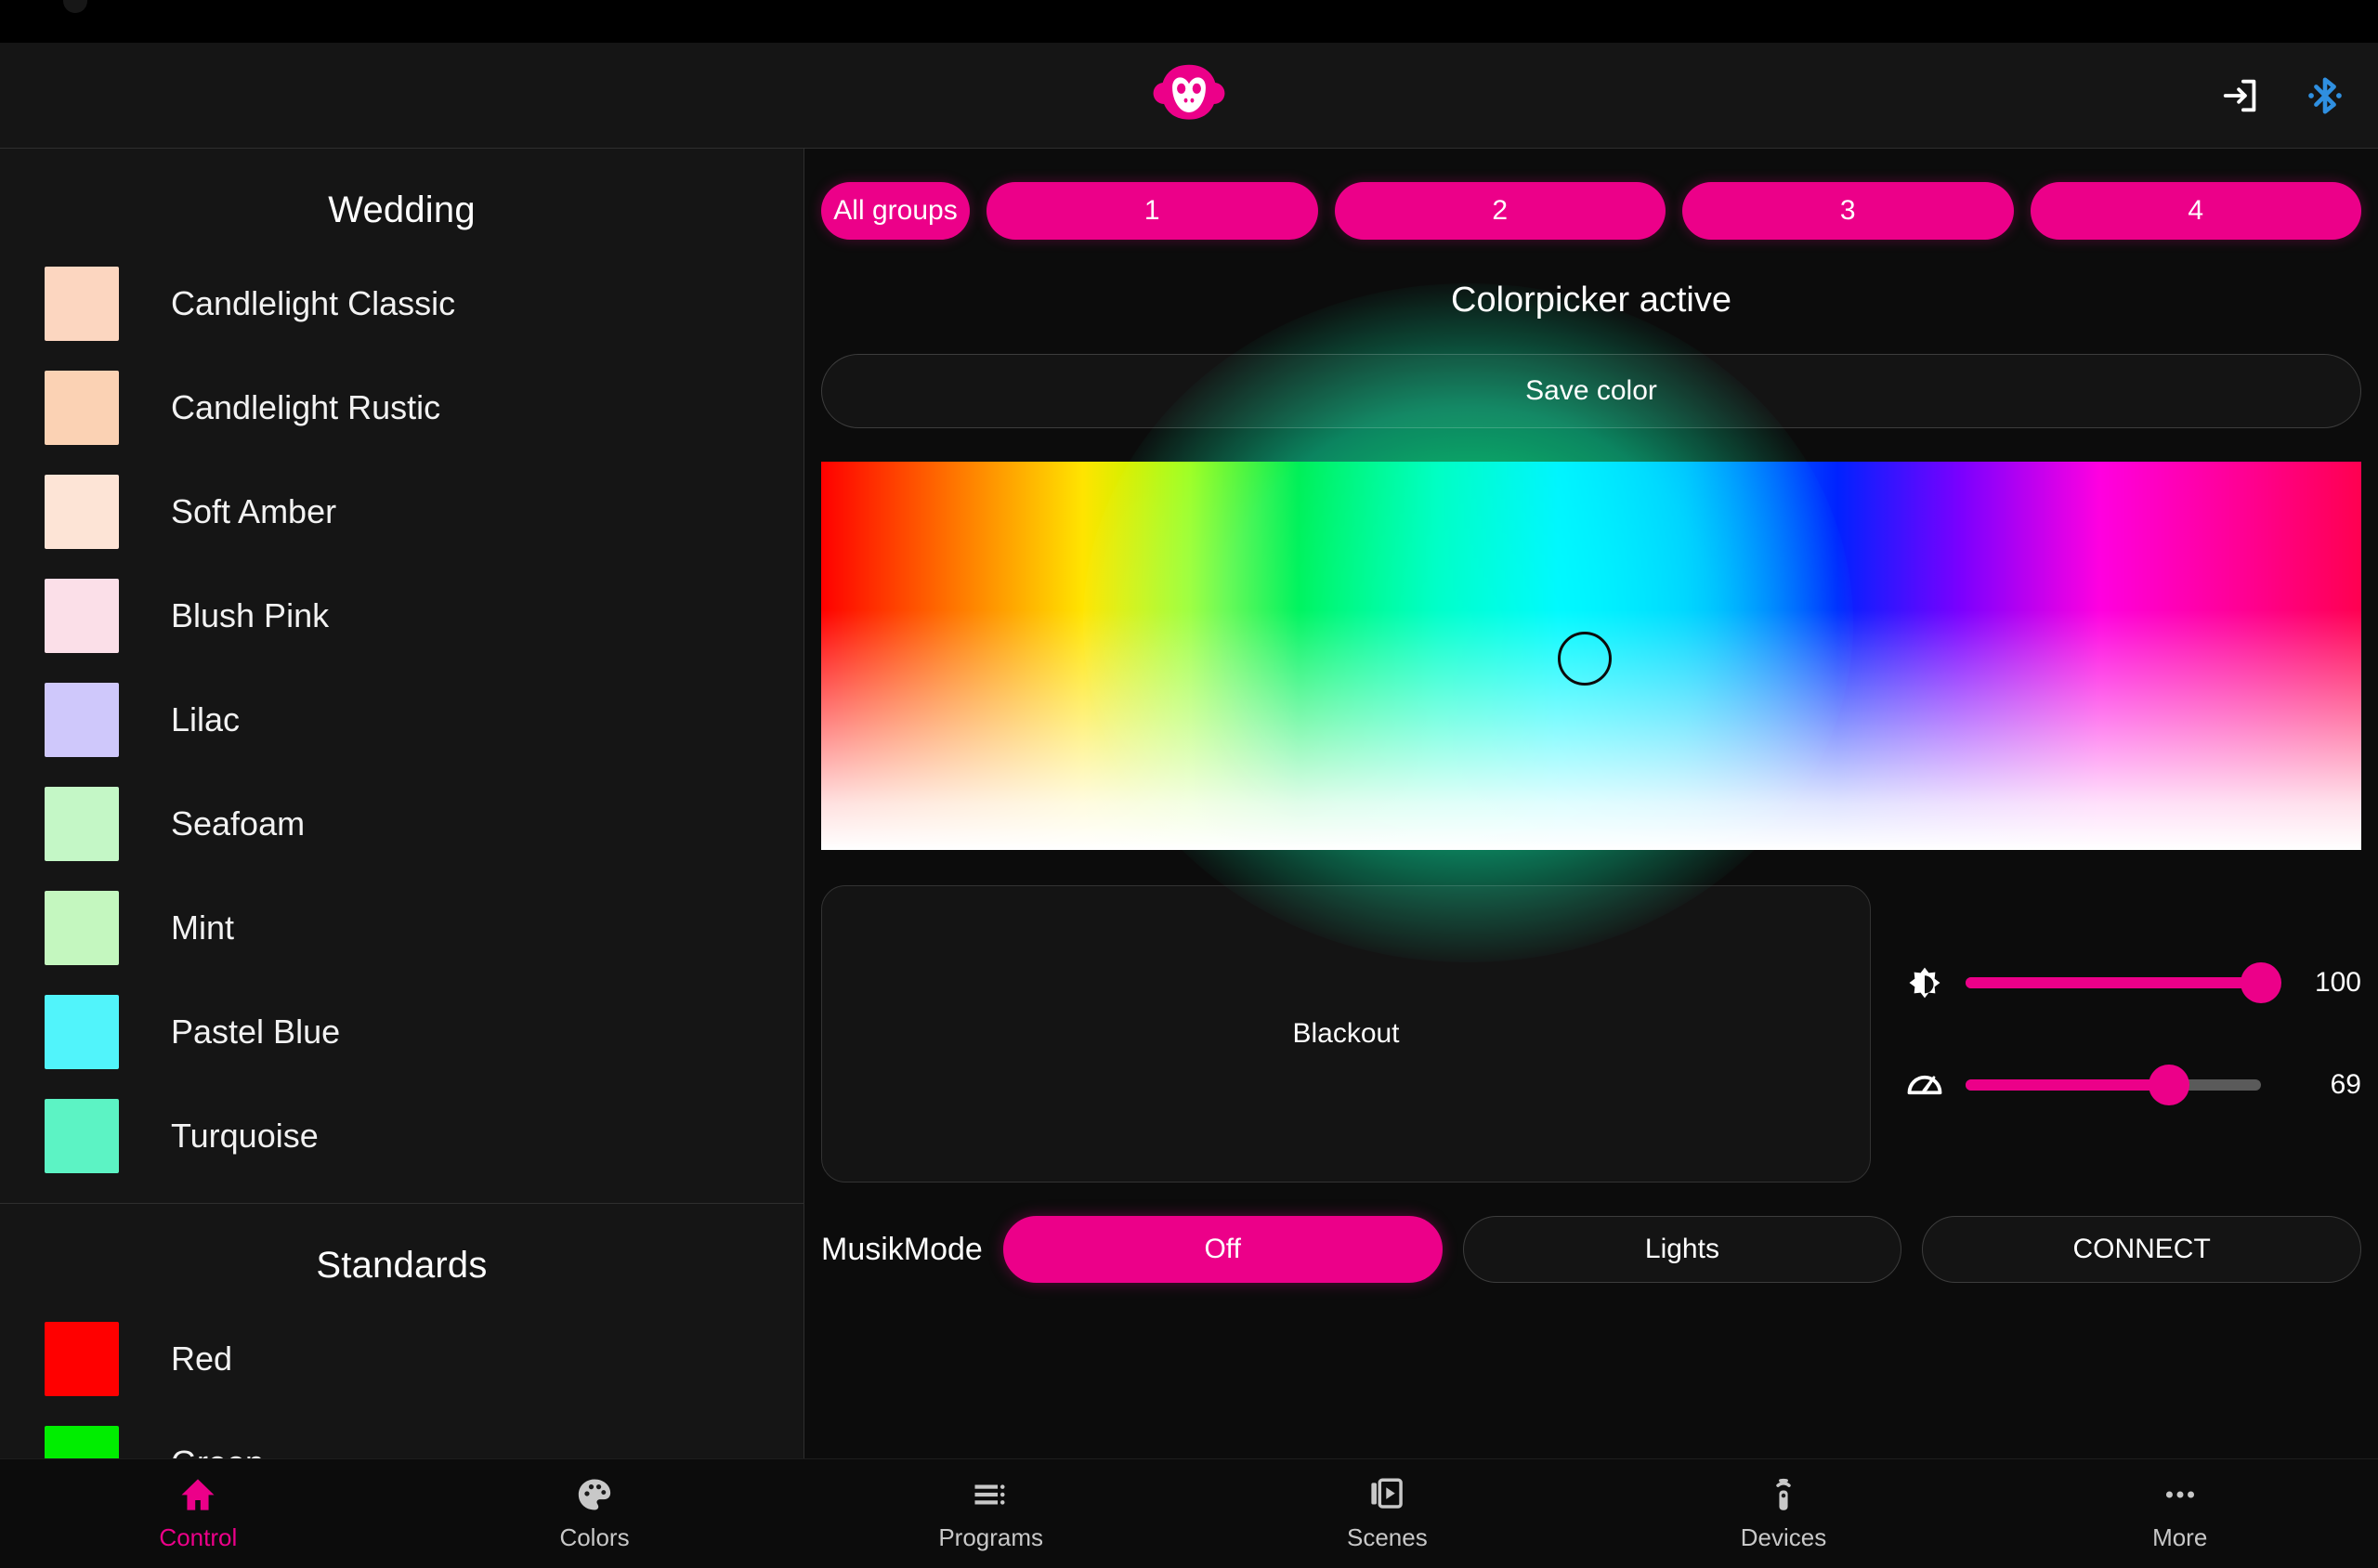 This screenshot has width=2378, height=1568. What do you see at coordinates (2337, 982) in the screenshot?
I see `slider-value-label: 100` at bounding box center [2337, 982].